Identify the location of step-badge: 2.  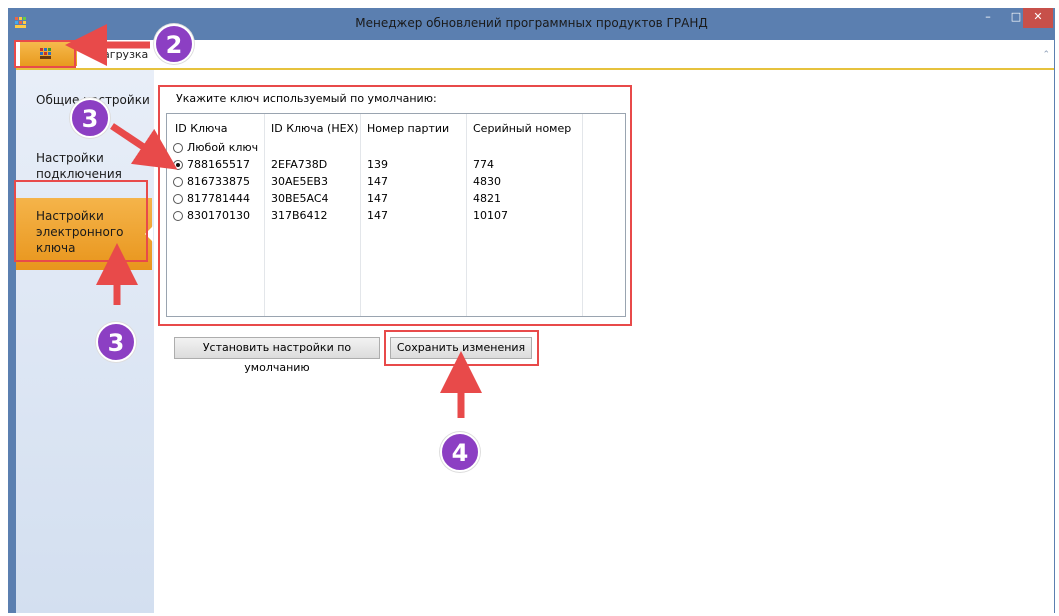
(174, 44).